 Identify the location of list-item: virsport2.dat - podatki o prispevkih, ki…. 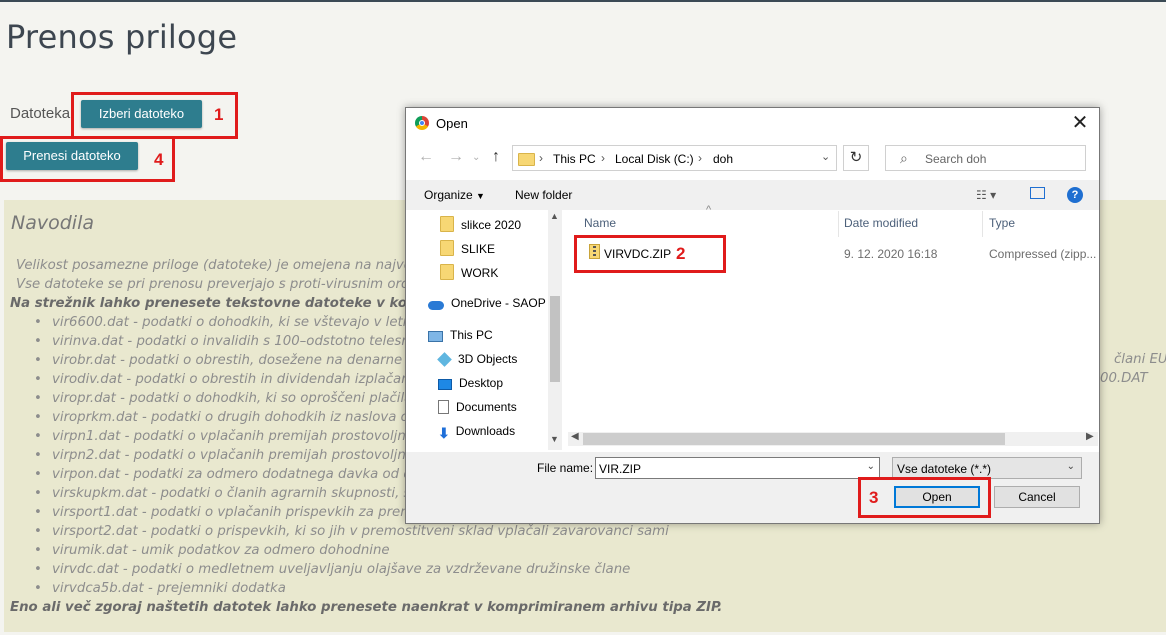
(599, 531).